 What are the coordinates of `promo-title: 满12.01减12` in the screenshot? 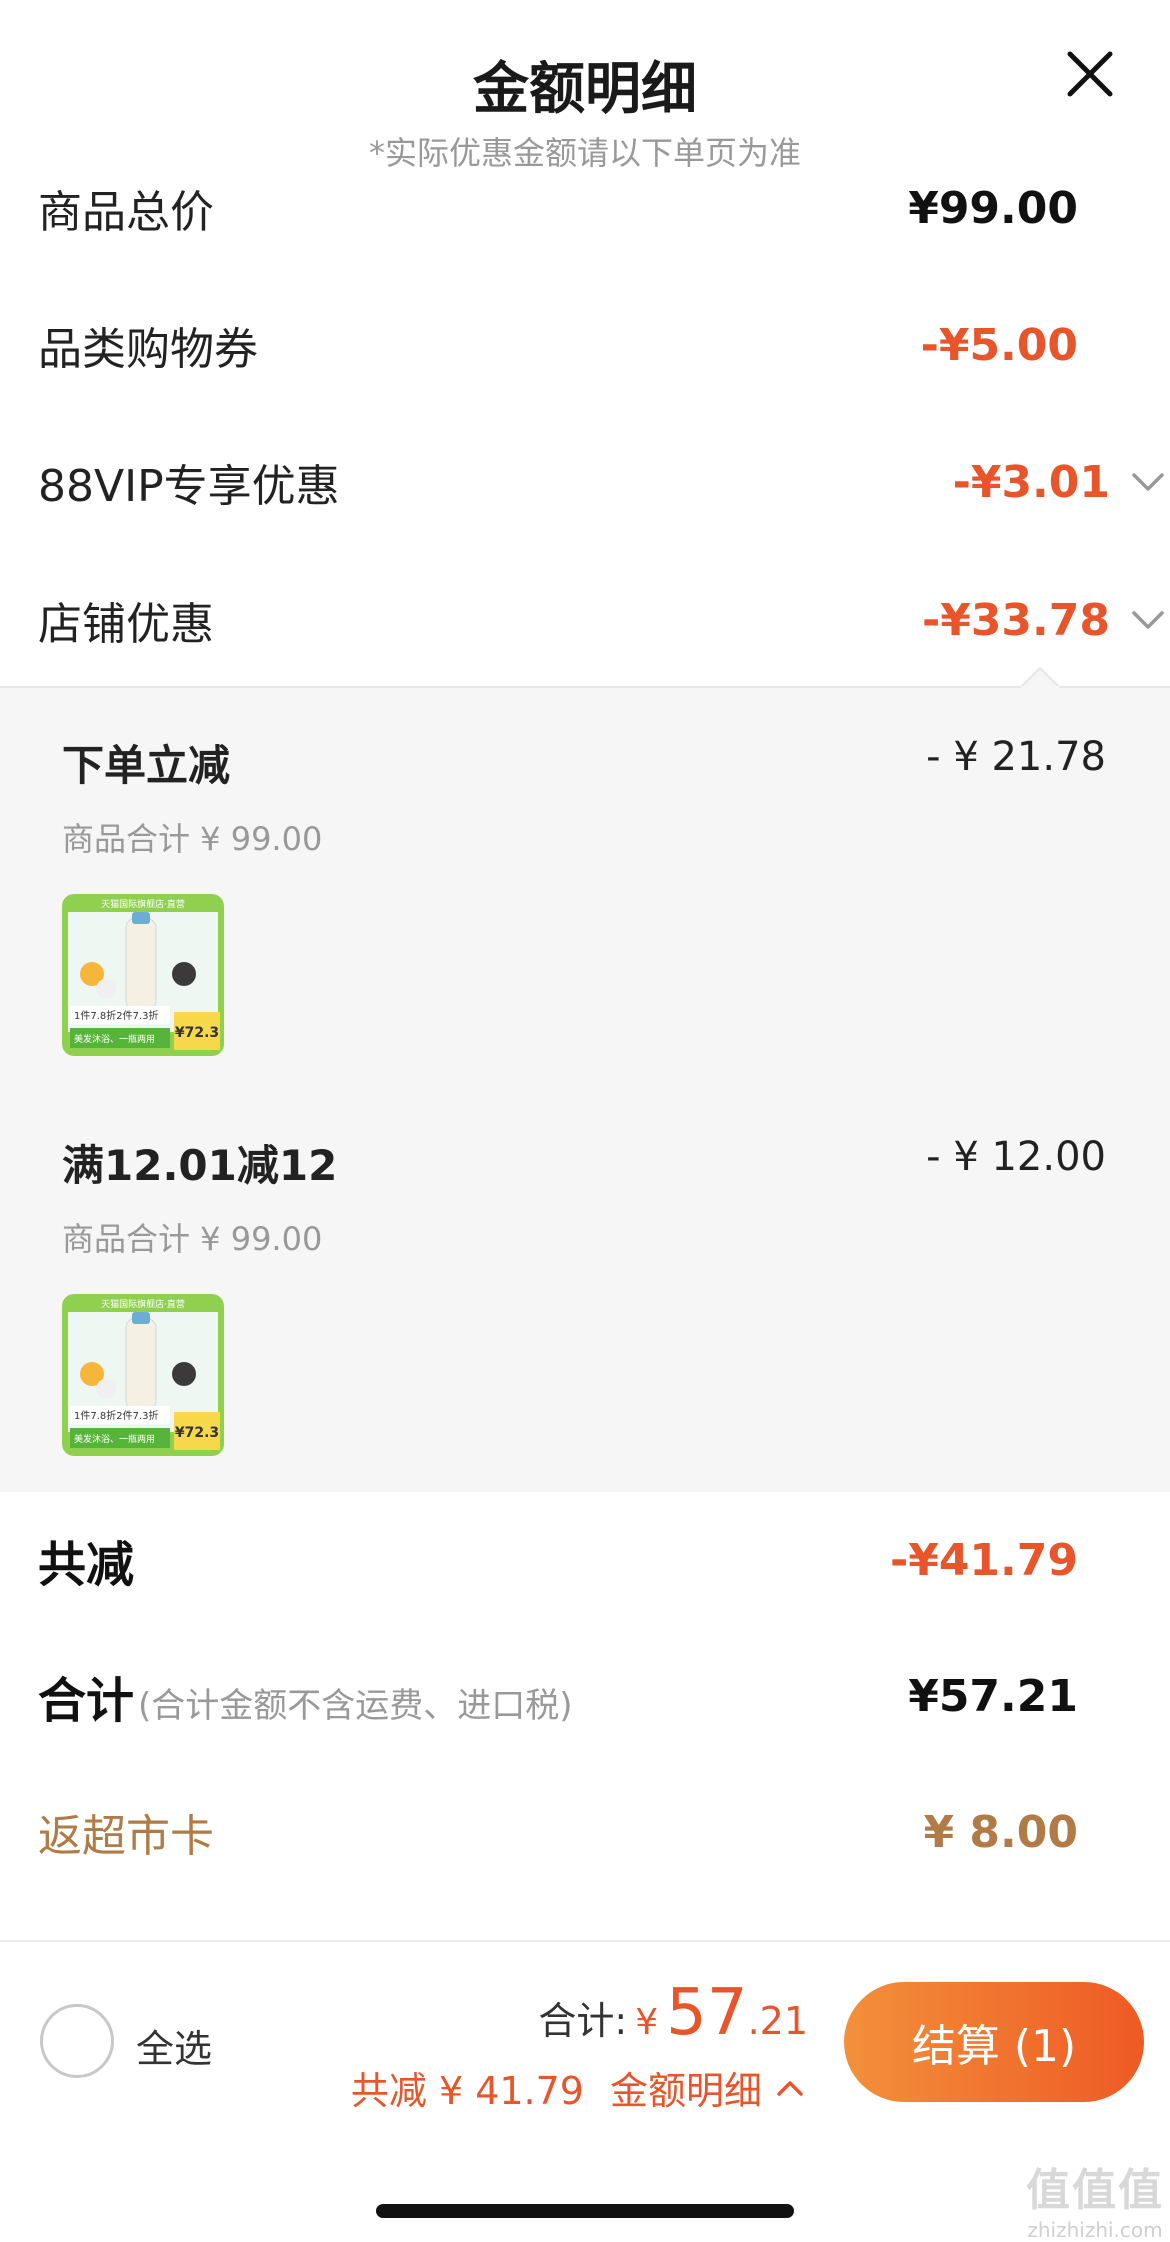 It's located at (200, 1165).